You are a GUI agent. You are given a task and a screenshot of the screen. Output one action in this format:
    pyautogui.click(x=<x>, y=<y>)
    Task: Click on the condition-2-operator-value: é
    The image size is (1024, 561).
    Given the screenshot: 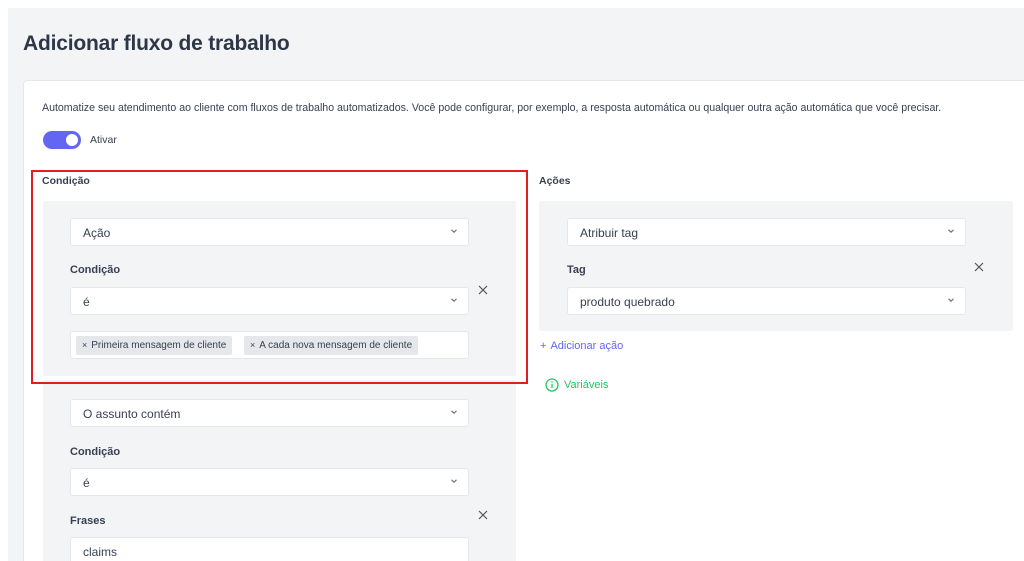 What is the action you would take?
    pyautogui.click(x=86, y=483)
    